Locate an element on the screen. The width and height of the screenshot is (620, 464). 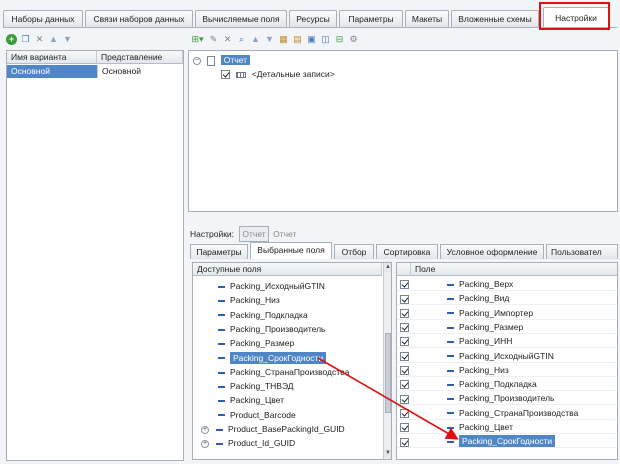
scroll-up-icon: ▲ is located at coordinates (387, 267).